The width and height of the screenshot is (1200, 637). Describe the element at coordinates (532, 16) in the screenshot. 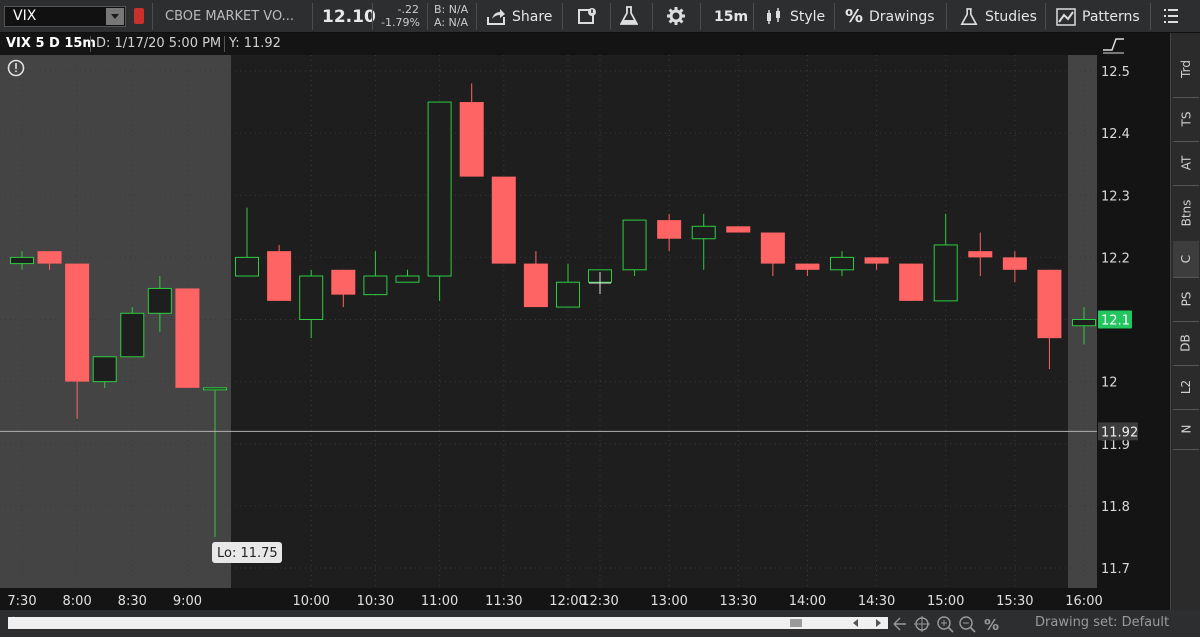

I see `share-label: Share` at that location.